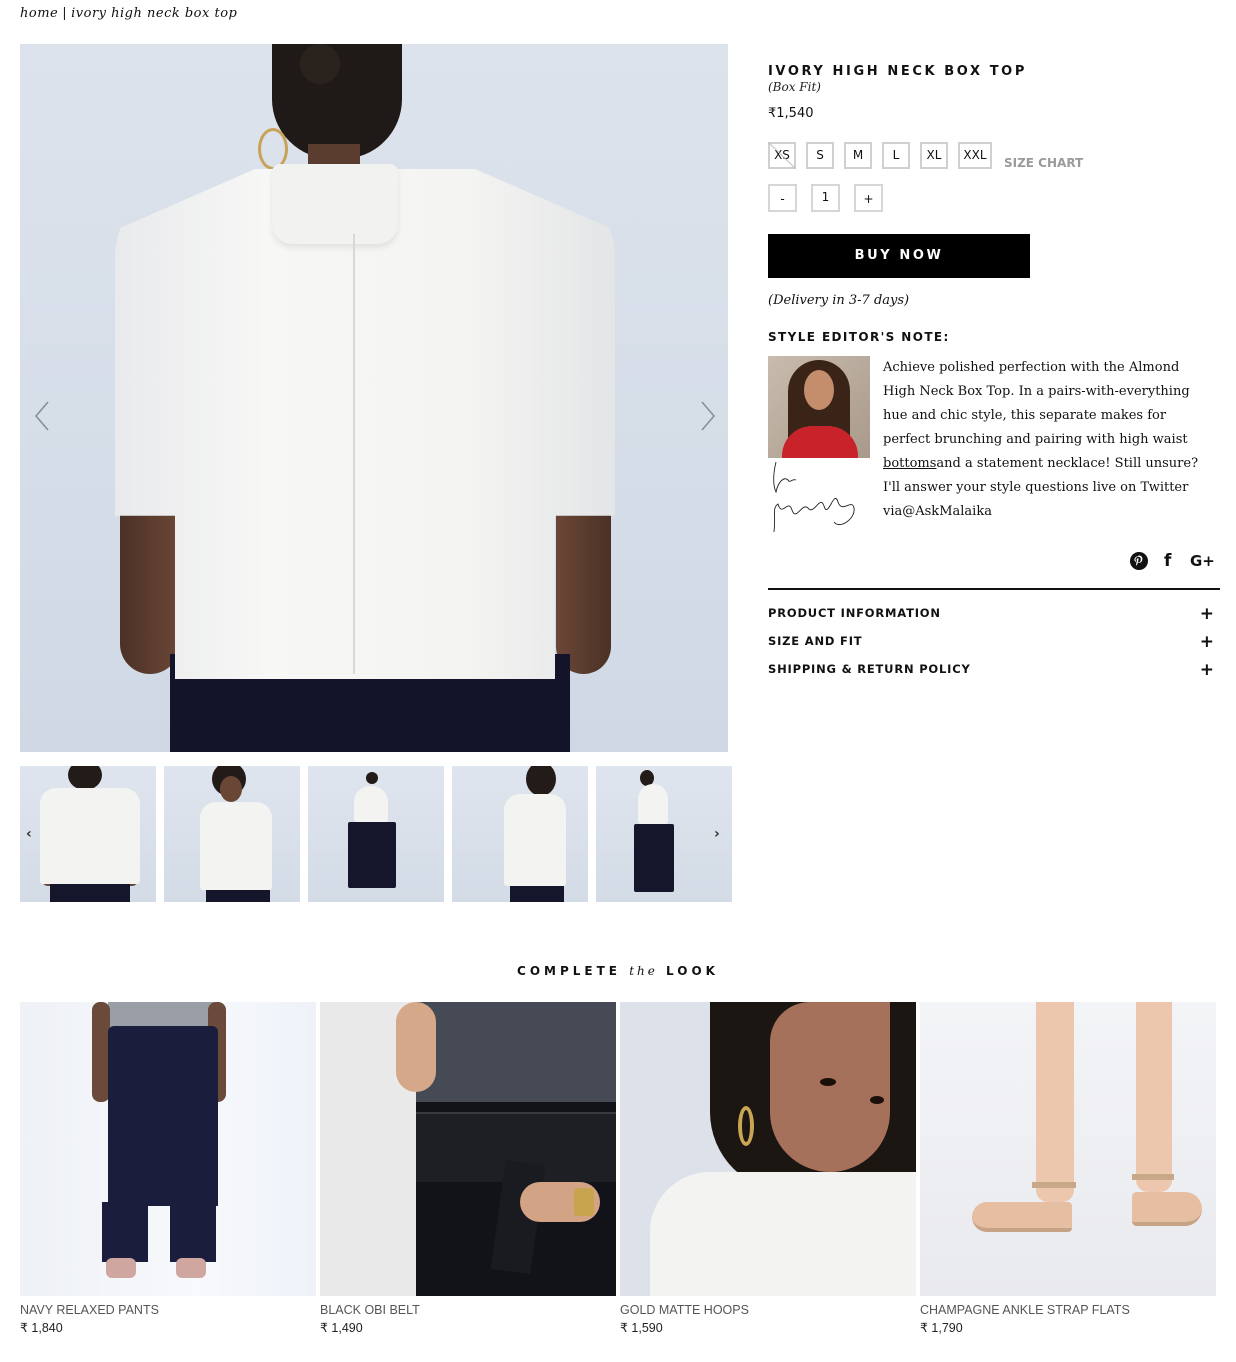 The height and width of the screenshot is (1362, 1236). Describe the element at coordinates (858, 155) in the screenshot. I see `size-option-m: M` at that location.